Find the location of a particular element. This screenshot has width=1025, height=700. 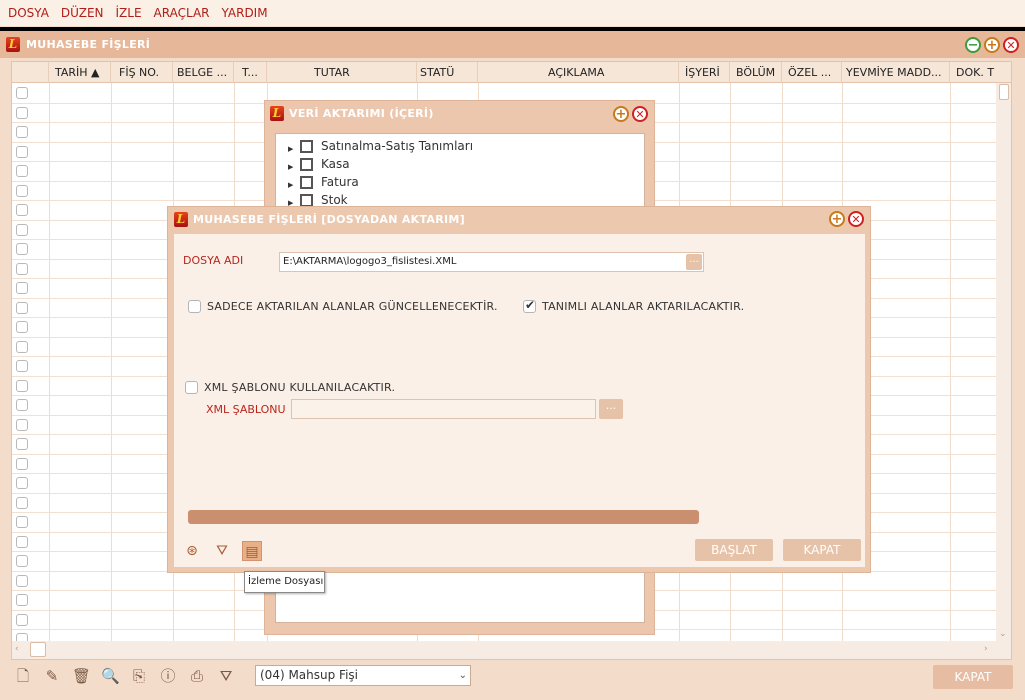

bottom-toolbar is located at coordinates (512, 681).